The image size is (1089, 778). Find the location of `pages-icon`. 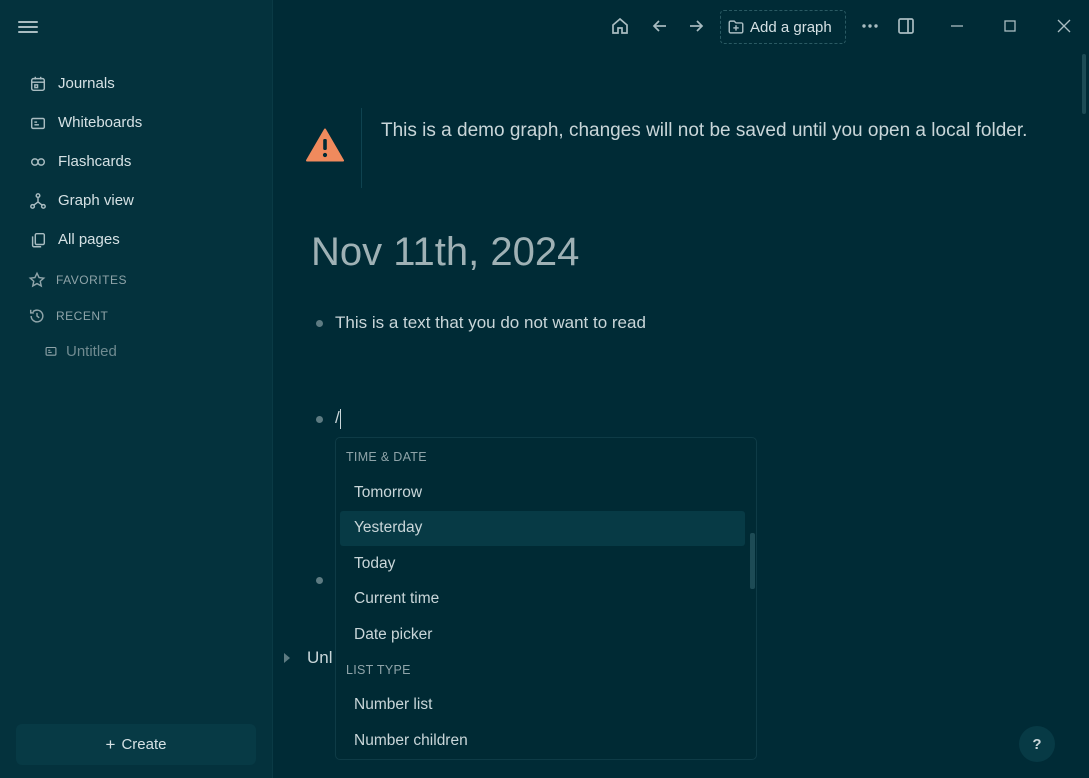

pages-icon is located at coordinates (38, 240).